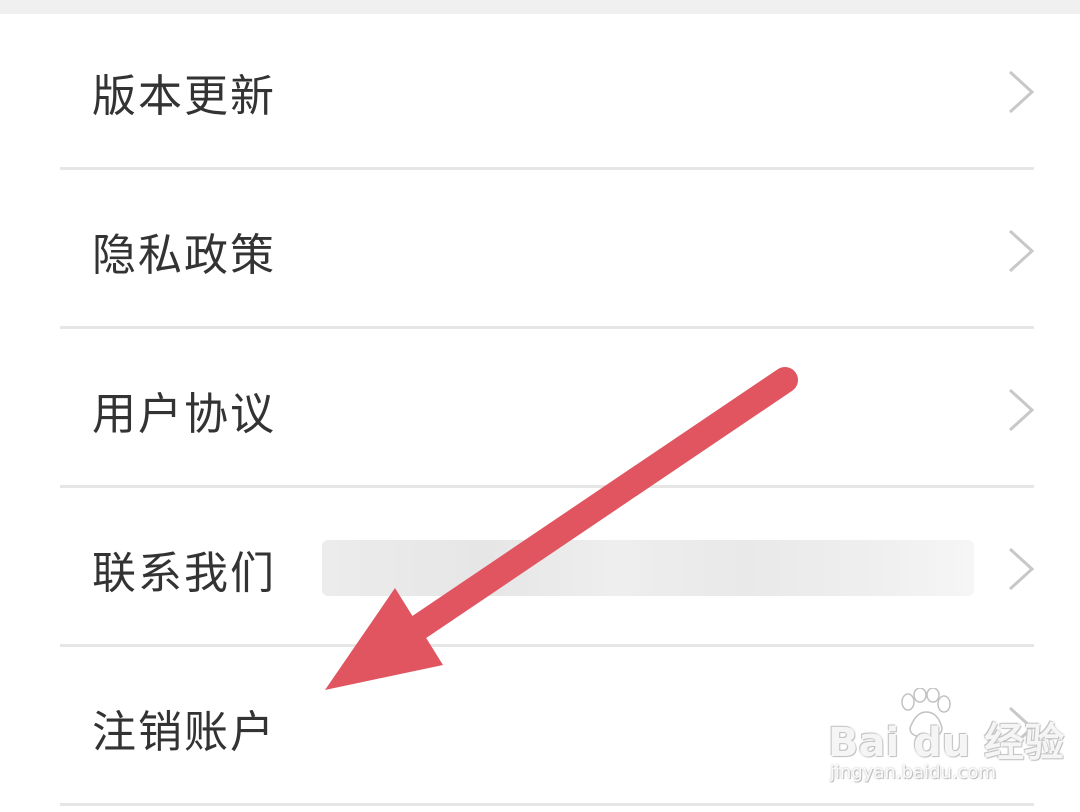 This screenshot has height=812, width=1080. What do you see at coordinates (184, 573) in the screenshot?
I see `settings-item-label: 联系我们` at bounding box center [184, 573].